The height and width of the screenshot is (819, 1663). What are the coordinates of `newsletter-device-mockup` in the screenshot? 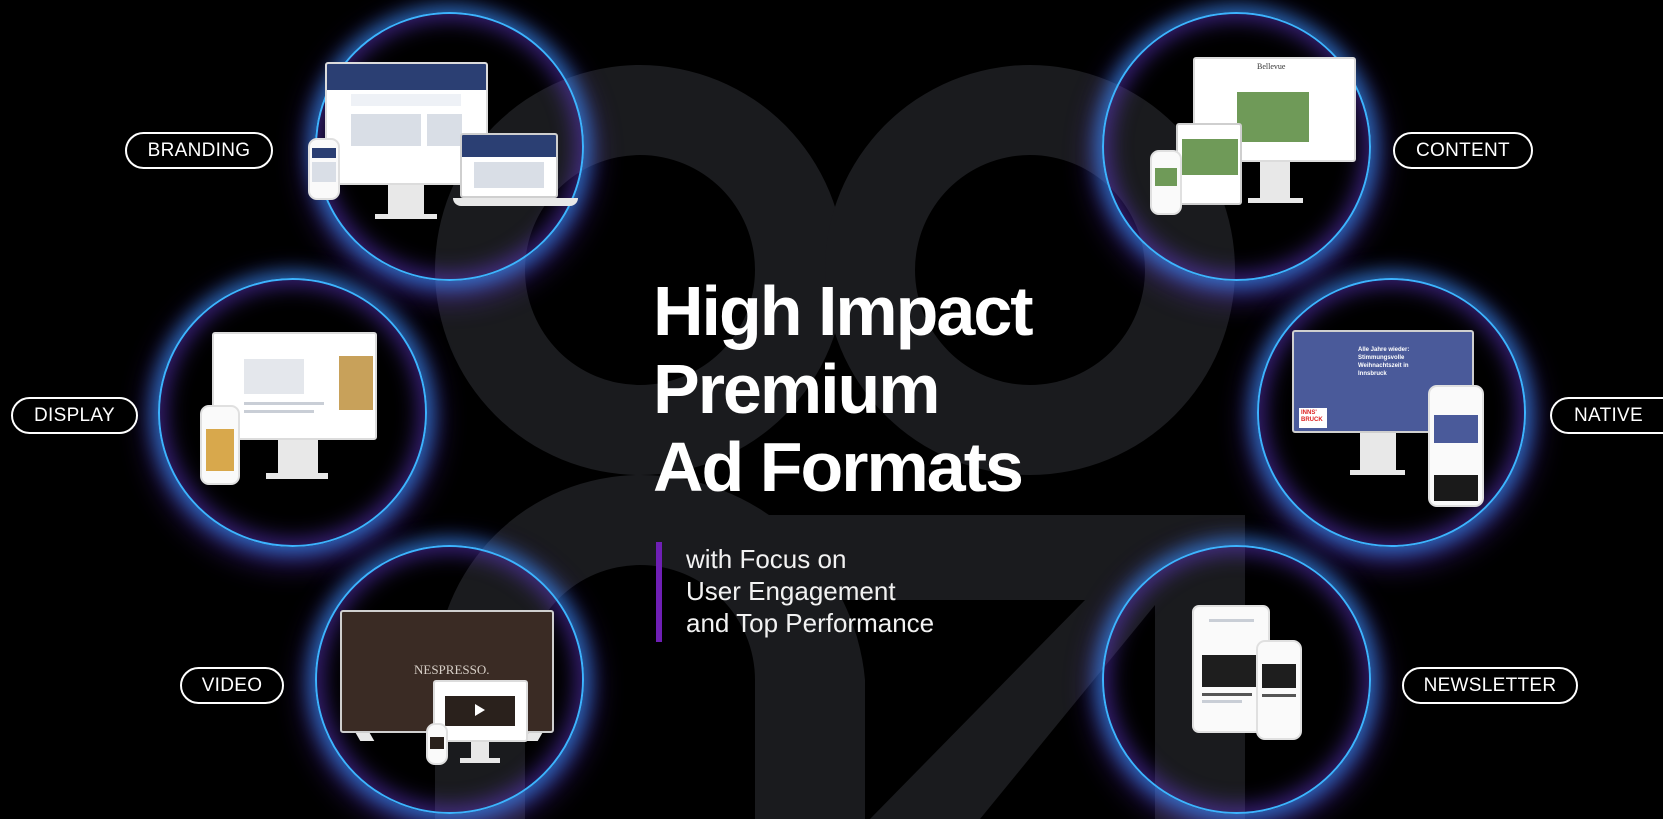 It's located at (1250, 672).